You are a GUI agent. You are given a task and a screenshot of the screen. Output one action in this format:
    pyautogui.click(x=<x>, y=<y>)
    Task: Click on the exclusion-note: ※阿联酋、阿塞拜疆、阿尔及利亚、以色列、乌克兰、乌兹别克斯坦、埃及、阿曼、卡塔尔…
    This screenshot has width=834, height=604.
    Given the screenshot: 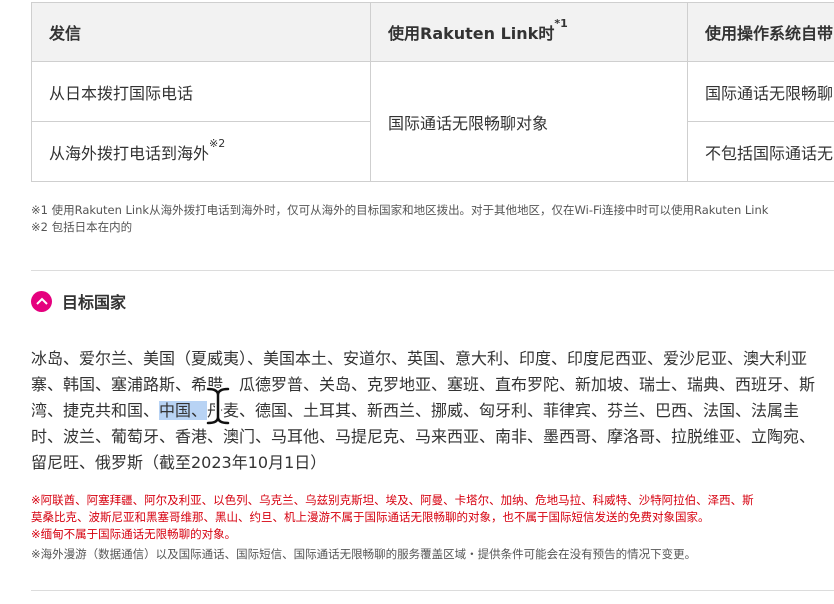 What is the action you would take?
    pyautogui.click(x=392, y=500)
    